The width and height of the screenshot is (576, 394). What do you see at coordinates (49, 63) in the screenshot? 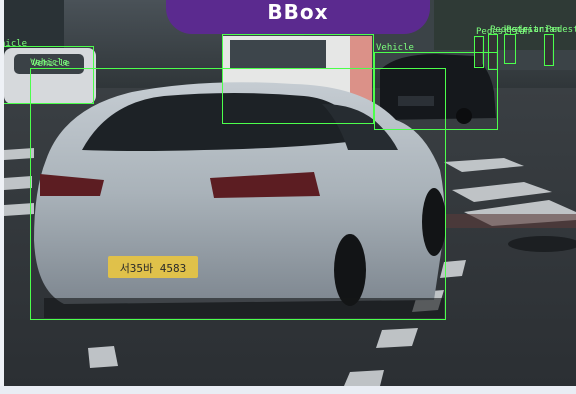
I see `bbox-label-left-vehicle: Vehicle` at bounding box center [49, 63].